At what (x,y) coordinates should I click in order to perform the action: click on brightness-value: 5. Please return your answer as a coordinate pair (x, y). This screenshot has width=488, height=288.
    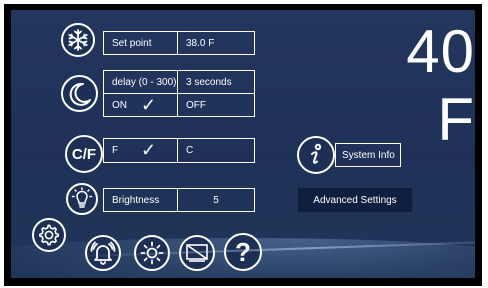
    Looking at the image, I should click on (216, 200).